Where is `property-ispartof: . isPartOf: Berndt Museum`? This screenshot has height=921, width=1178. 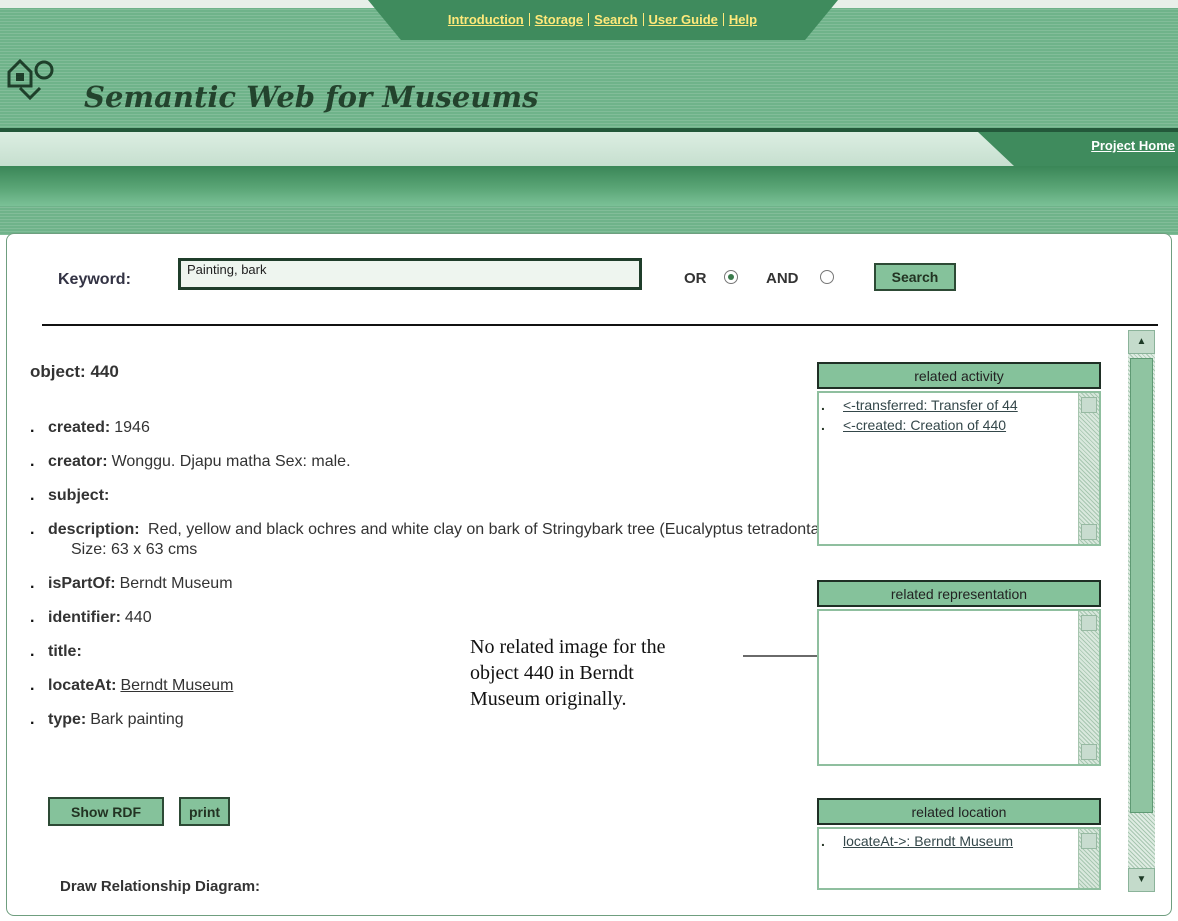 property-ispartof: . isPartOf: Berndt Museum is located at coordinates (430, 584).